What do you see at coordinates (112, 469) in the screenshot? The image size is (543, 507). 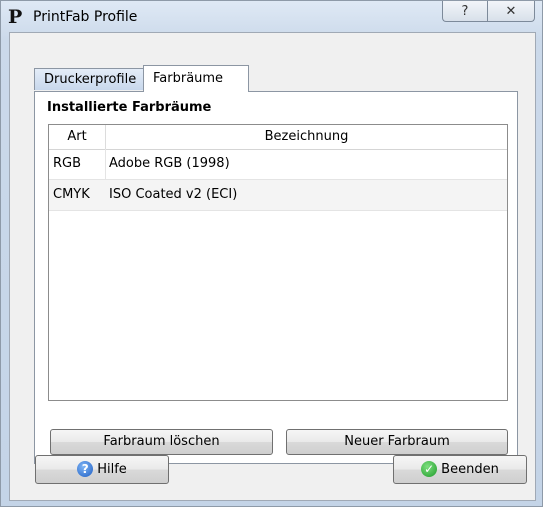 I see `help-button-label: Hilfe` at bounding box center [112, 469].